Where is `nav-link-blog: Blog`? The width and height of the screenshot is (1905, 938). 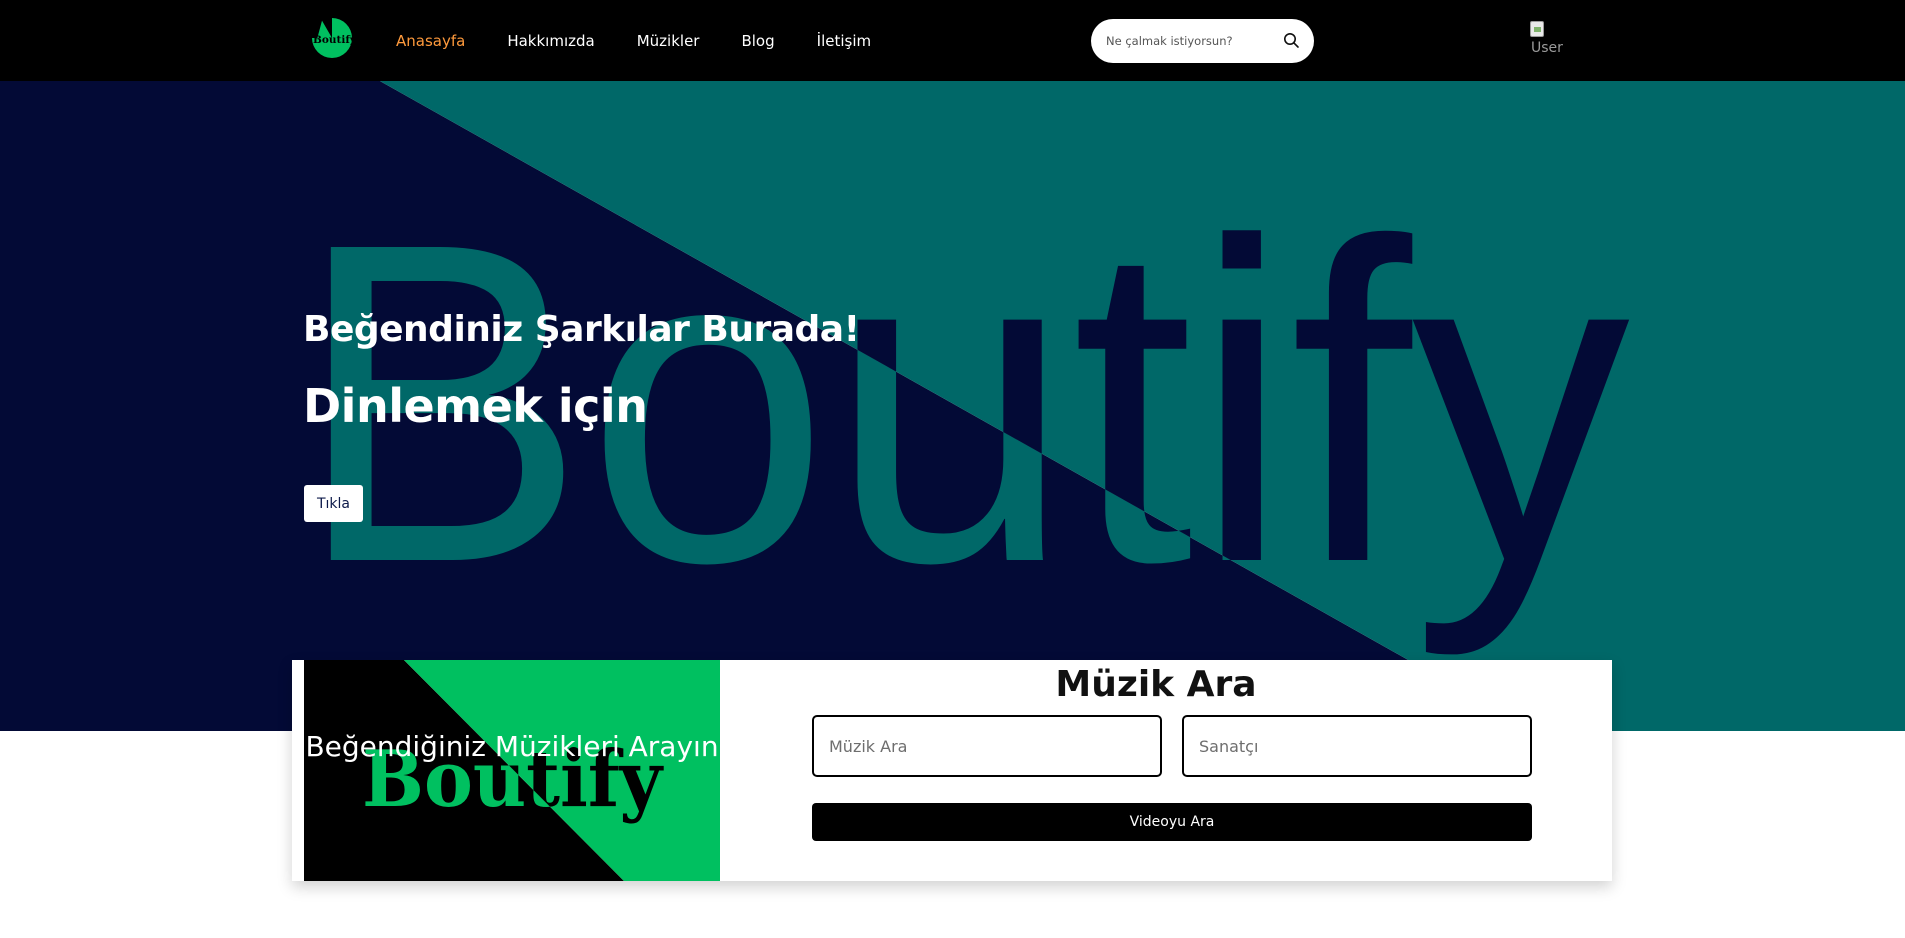
nav-link-blog: Blog is located at coordinates (757, 41).